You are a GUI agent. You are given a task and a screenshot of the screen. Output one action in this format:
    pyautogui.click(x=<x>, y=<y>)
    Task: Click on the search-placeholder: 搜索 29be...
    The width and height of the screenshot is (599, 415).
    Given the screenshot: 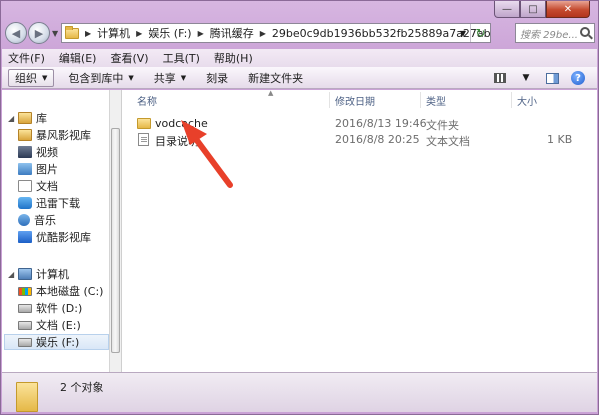 What is the action you would take?
    pyautogui.click(x=549, y=35)
    